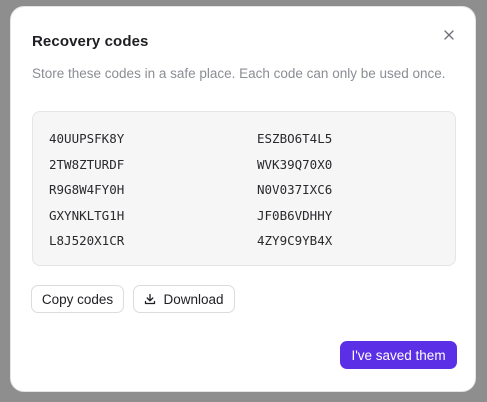  I want to click on close-icon, so click(449, 35).